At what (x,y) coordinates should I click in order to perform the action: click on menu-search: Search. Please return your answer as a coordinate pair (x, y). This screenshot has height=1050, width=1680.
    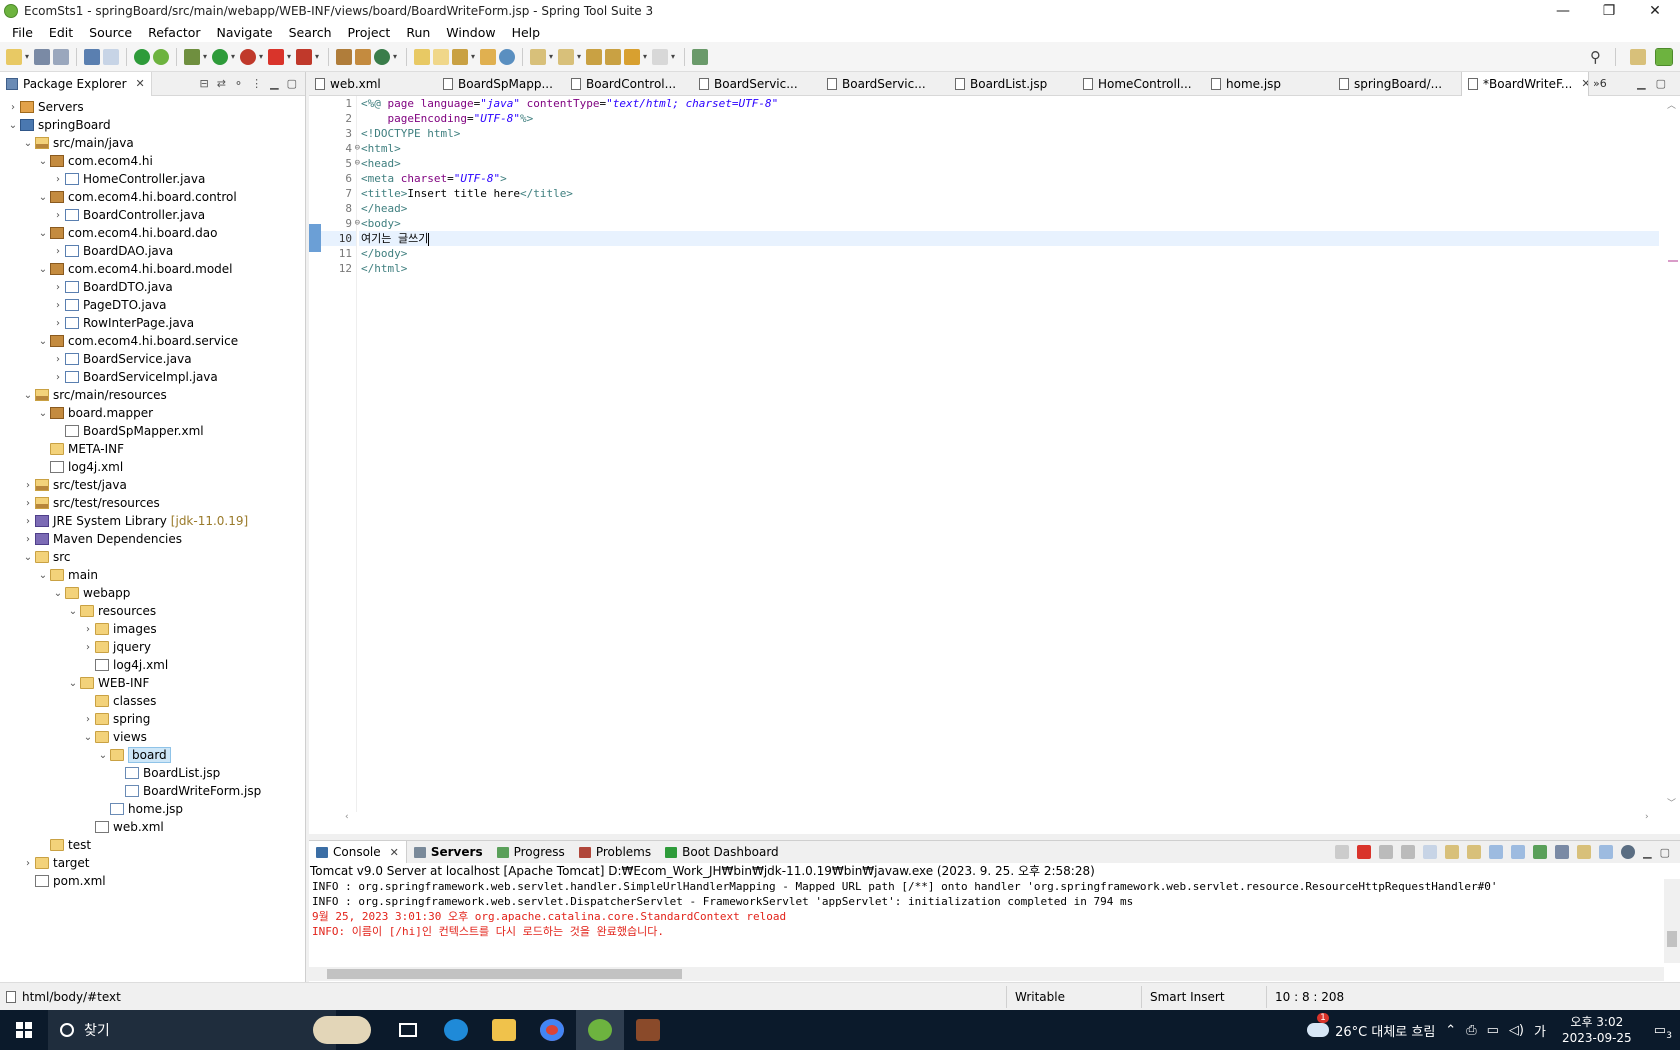
    Looking at the image, I should click on (310, 32).